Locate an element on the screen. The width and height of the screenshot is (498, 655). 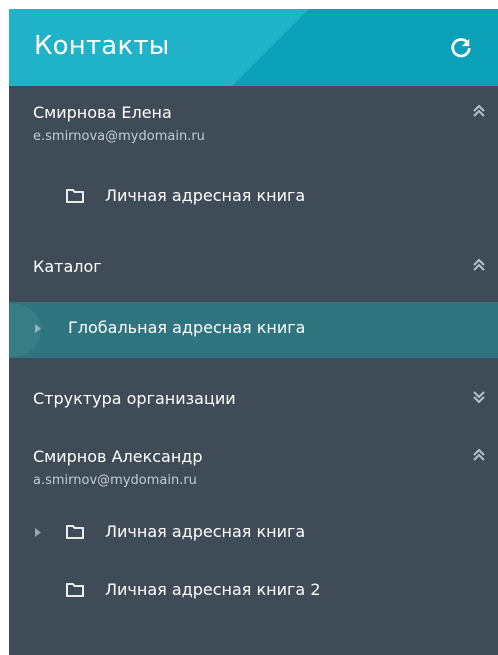
account-email: e.smirnova@mydomain.ru is located at coordinates (119, 136).